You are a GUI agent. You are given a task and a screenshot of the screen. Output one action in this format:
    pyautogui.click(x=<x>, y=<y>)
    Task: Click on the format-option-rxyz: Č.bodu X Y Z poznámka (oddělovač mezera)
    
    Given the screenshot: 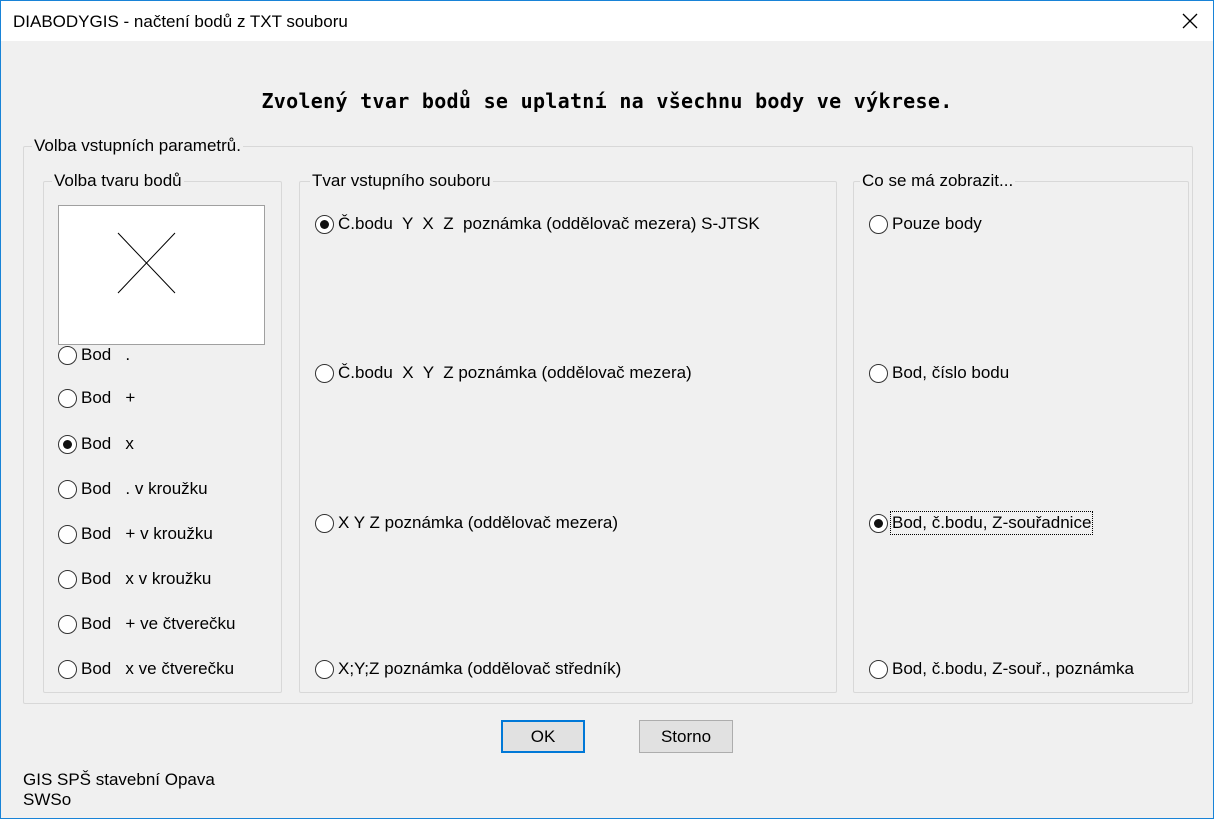 What is the action you would take?
    pyautogui.click(x=503, y=373)
    